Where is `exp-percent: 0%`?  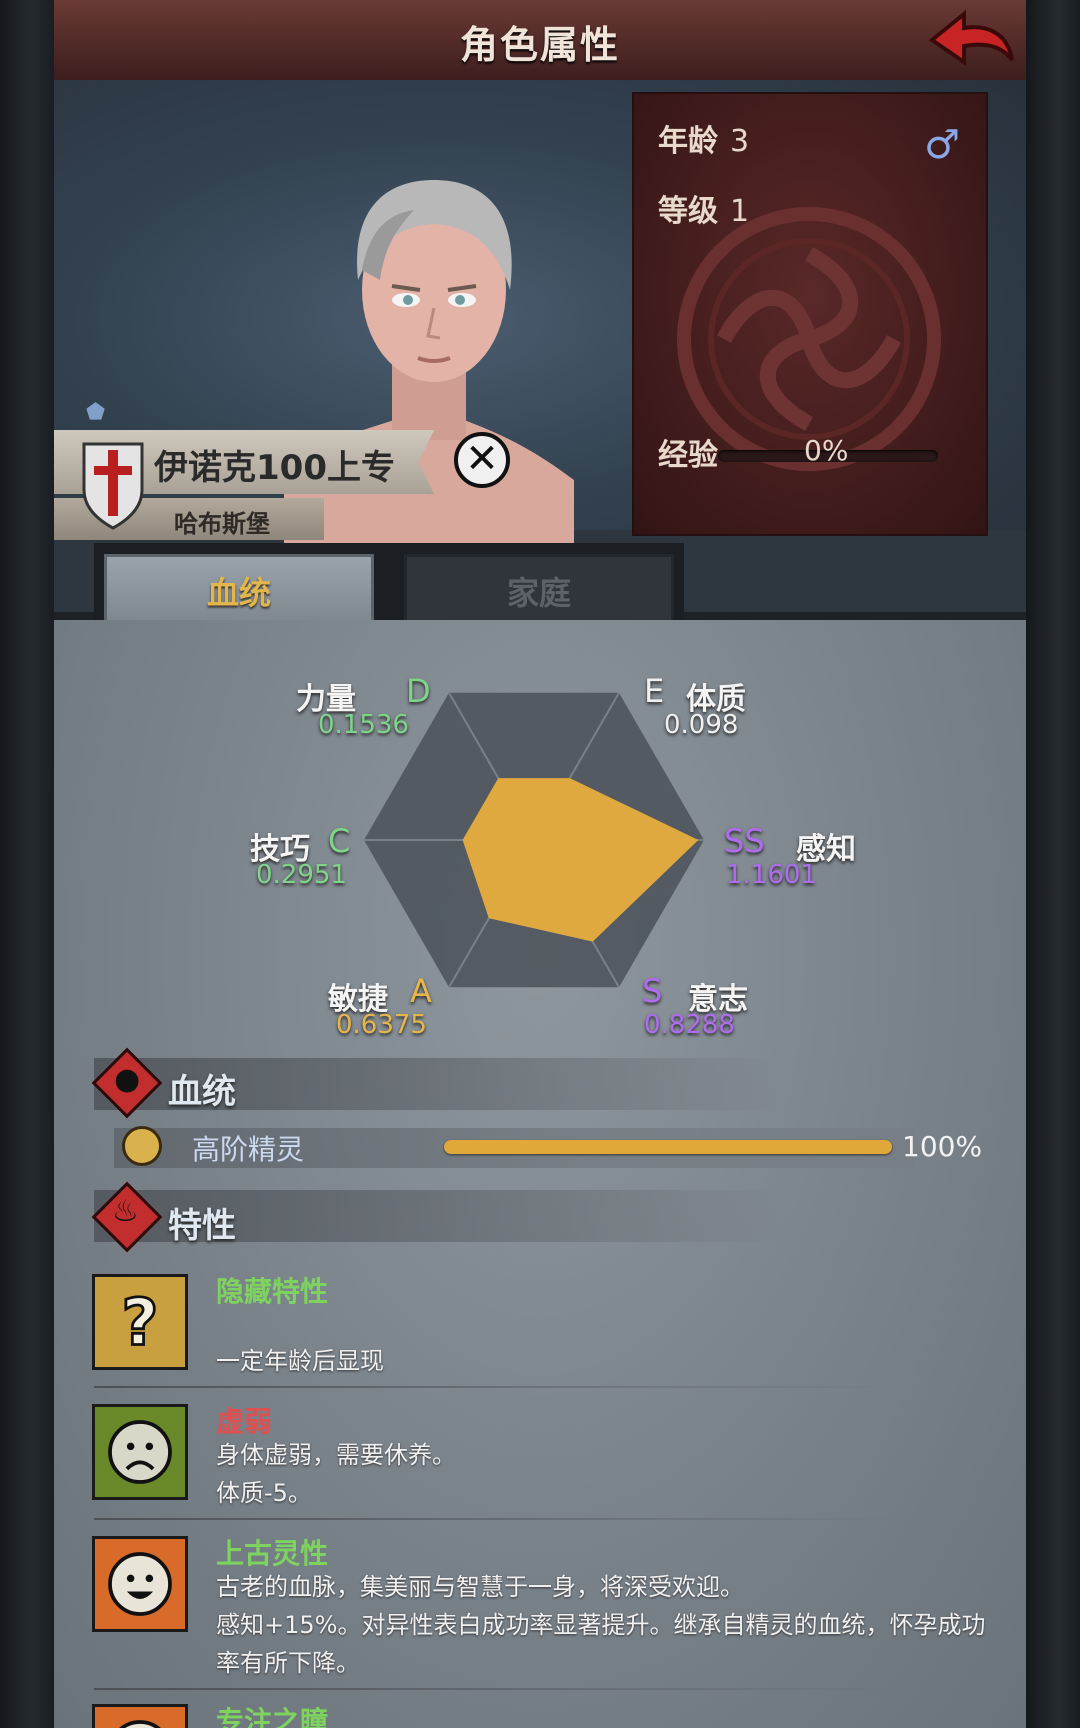
exp-percent: 0% is located at coordinates (826, 450).